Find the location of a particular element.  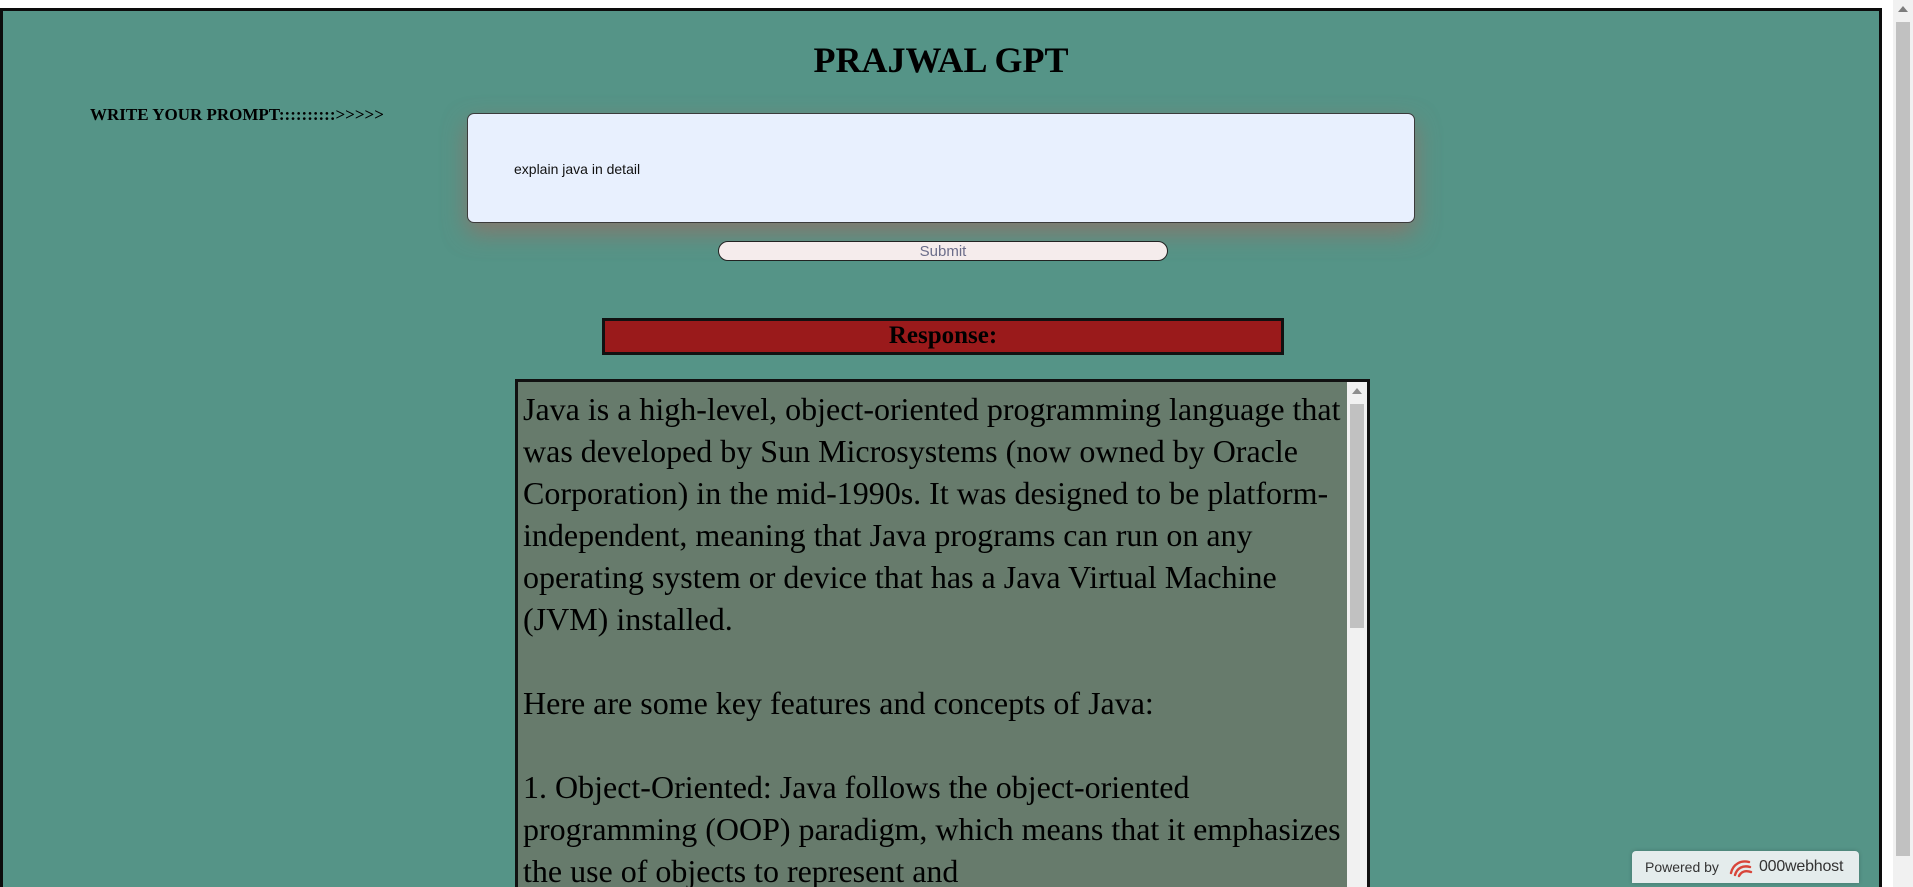

powered-by-label: Powered by is located at coordinates (1682, 867).